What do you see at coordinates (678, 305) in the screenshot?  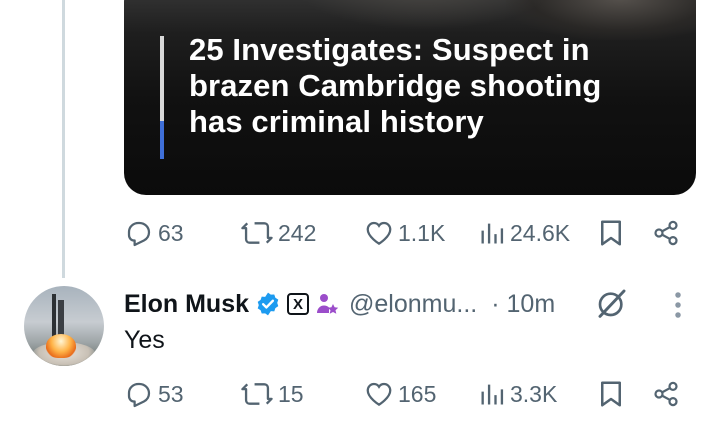 I see `more-vertical-icon` at bounding box center [678, 305].